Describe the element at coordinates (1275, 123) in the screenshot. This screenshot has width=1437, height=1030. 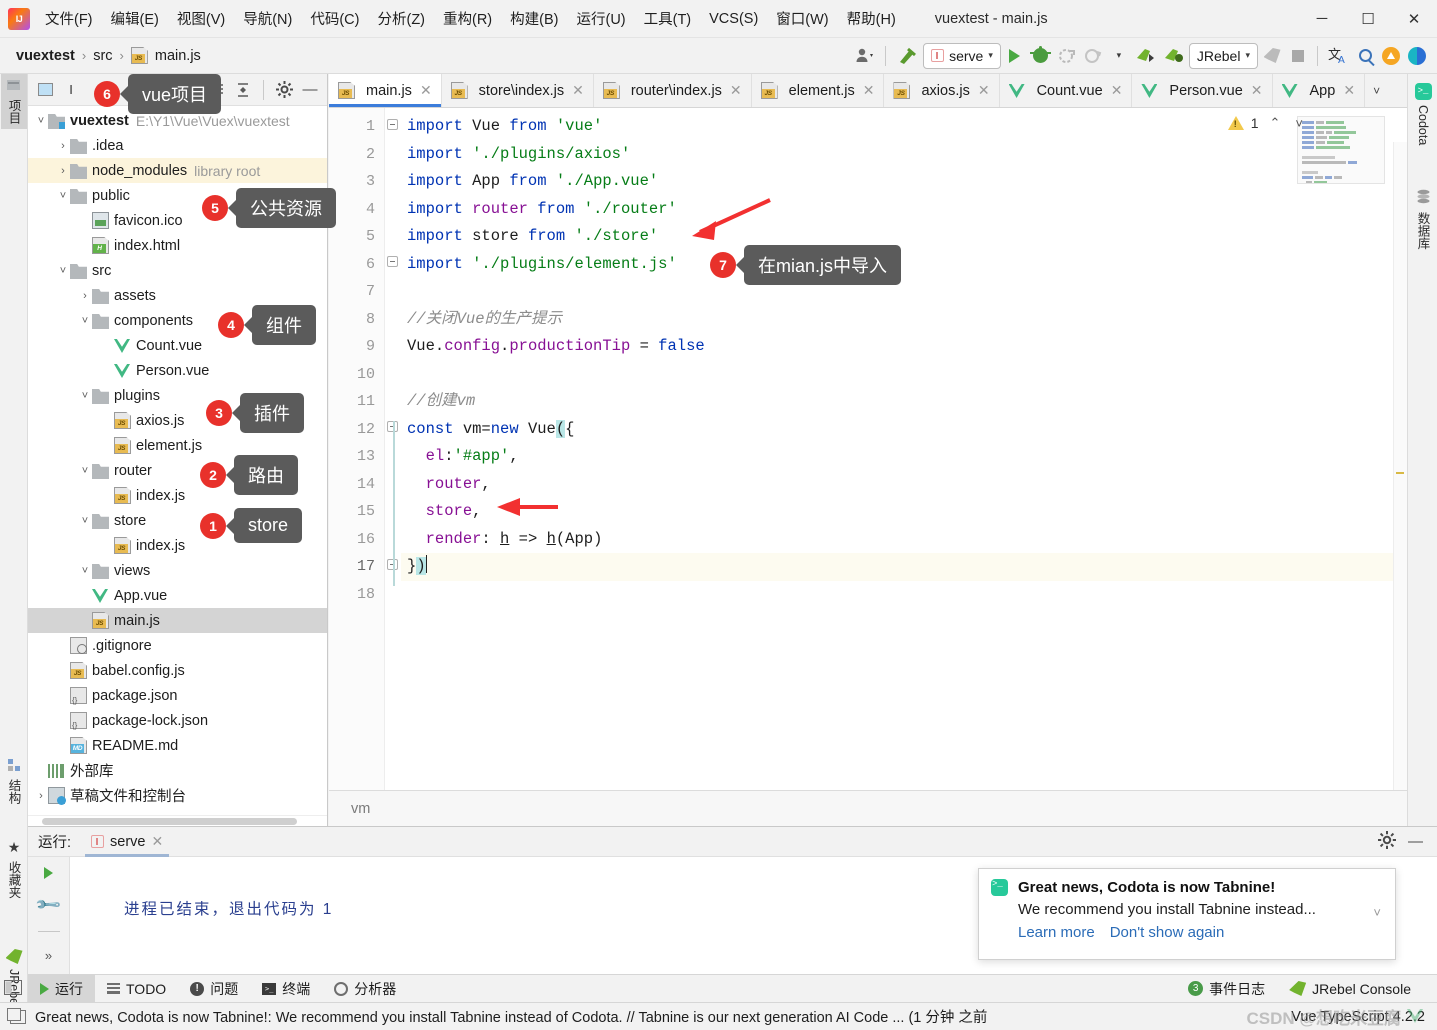
I see `previous-problem-icon: ⌃` at that location.